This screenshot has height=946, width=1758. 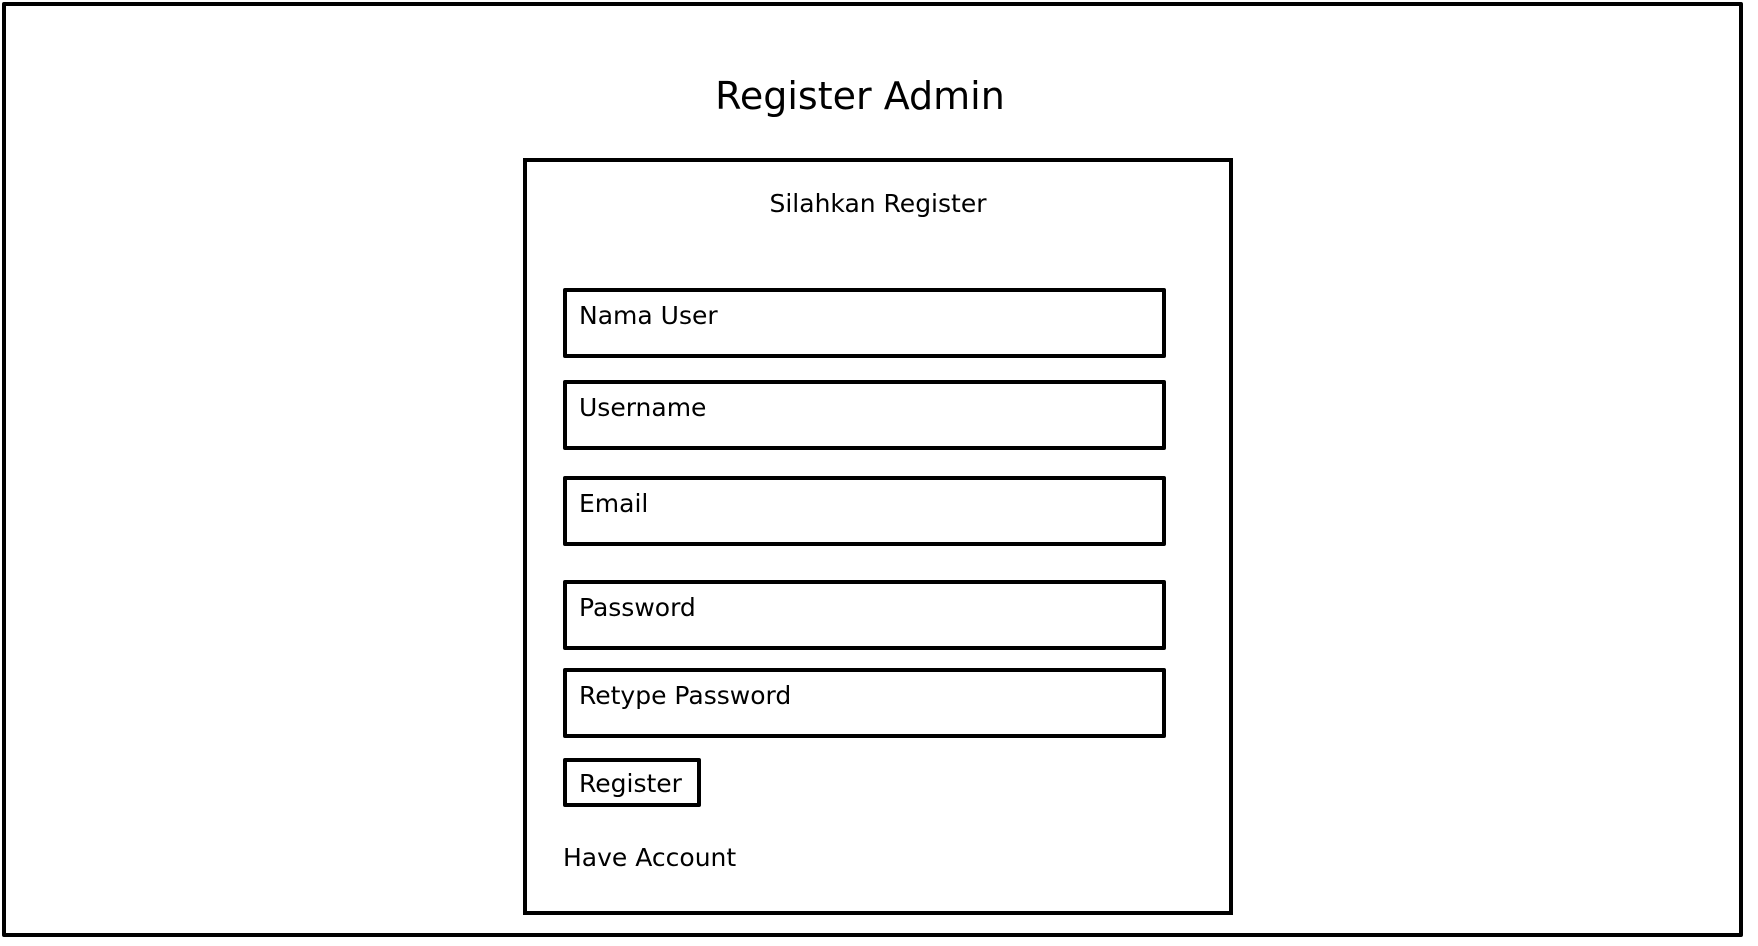 I want to click on retype-password-field: Retype Password, so click(x=864, y=703).